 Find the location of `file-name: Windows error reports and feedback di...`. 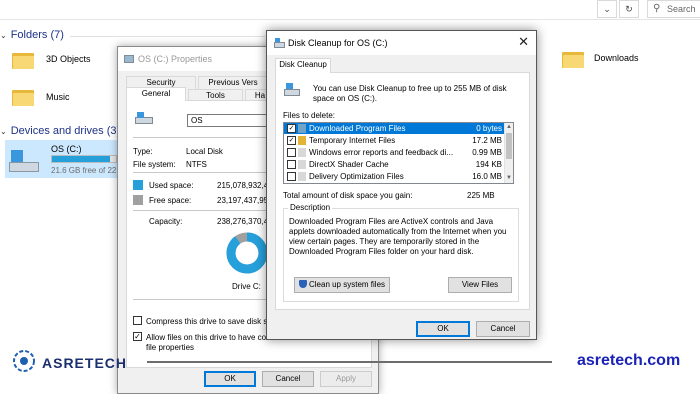

file-name: Windows error reports and feedback di... is located at coordinates (381, 152).